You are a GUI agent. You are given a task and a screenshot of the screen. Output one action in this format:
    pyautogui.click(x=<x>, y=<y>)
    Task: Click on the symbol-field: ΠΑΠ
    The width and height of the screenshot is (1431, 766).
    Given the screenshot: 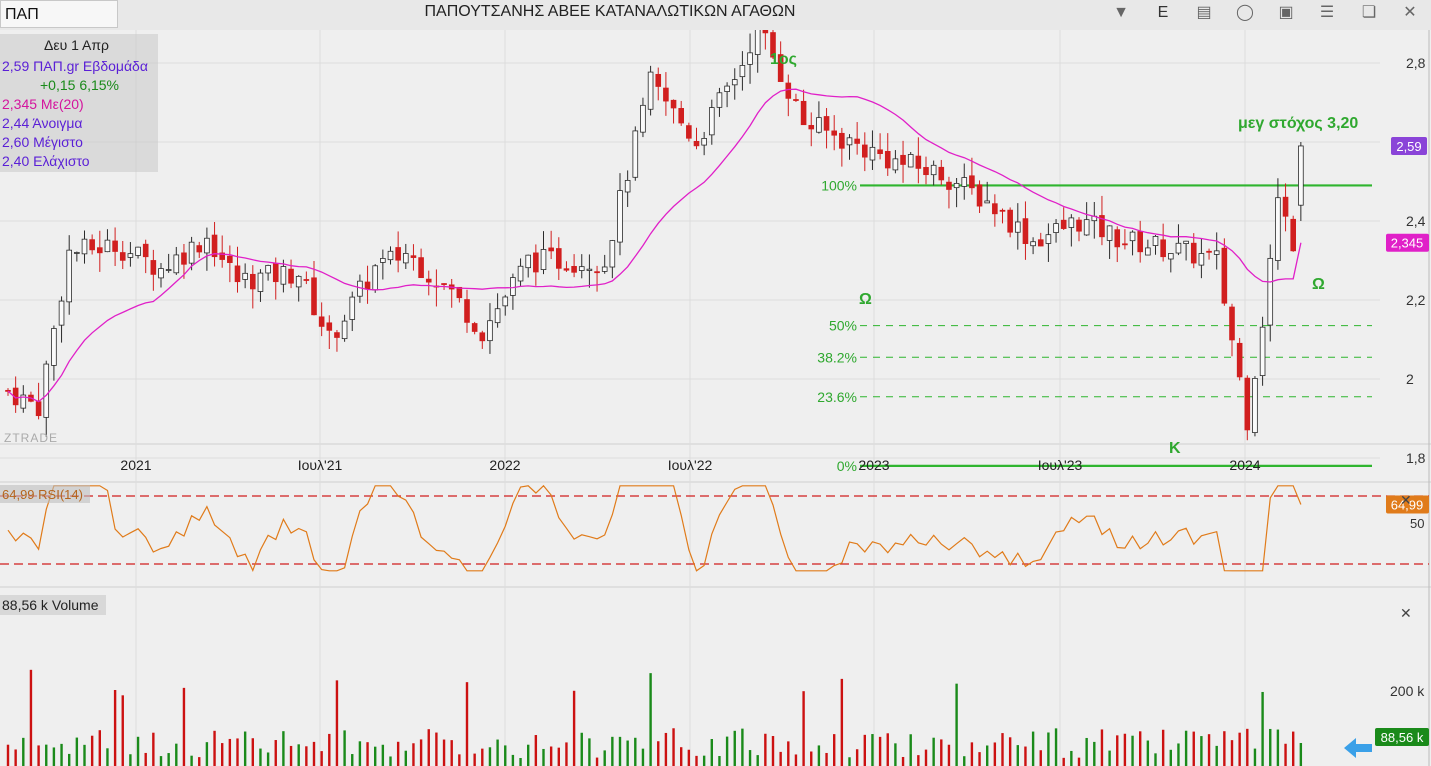 What is the action you would take?
    pyautogui.click(x=59, y=14)
    